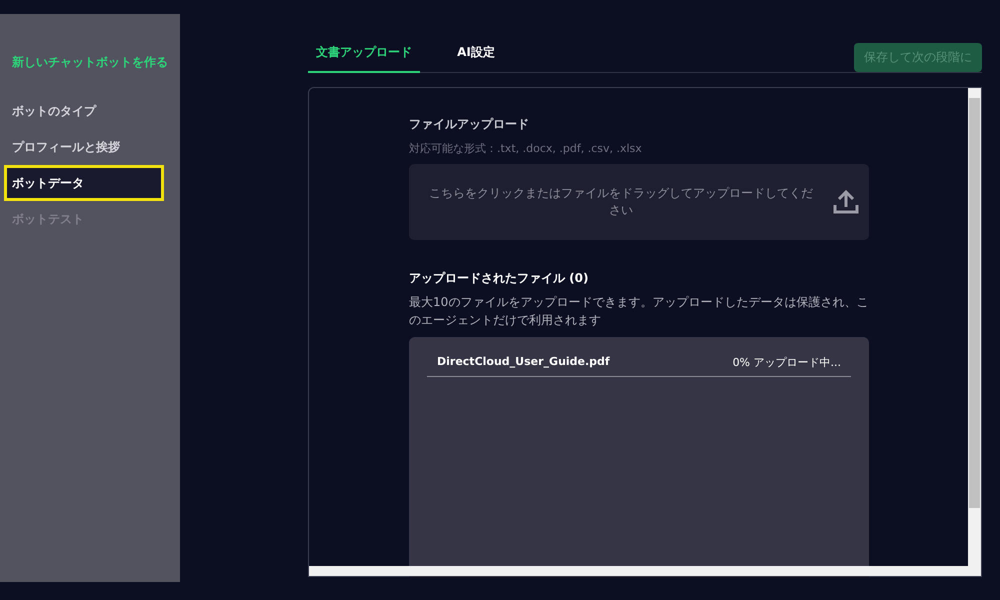 The image size is (1000, 600). Describe the element at coordinates (90, 111) in the screenshot. I see `sidebar-step: ボットのタイプ` at that location.